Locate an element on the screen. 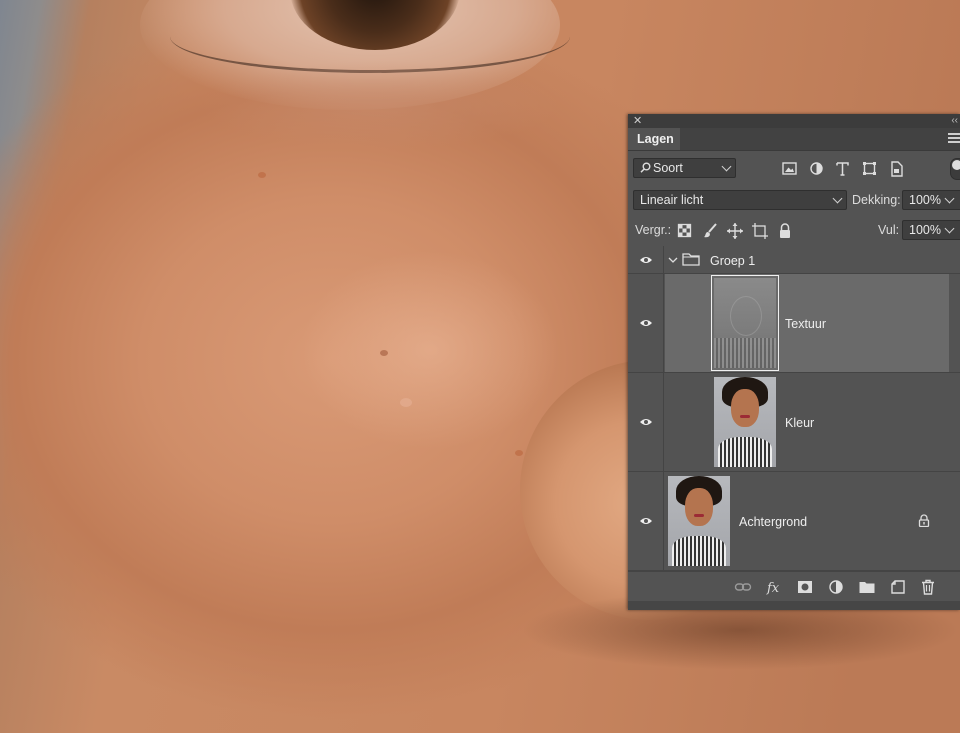  layer-filter-label: Soort is located at coordinates (668, 168).